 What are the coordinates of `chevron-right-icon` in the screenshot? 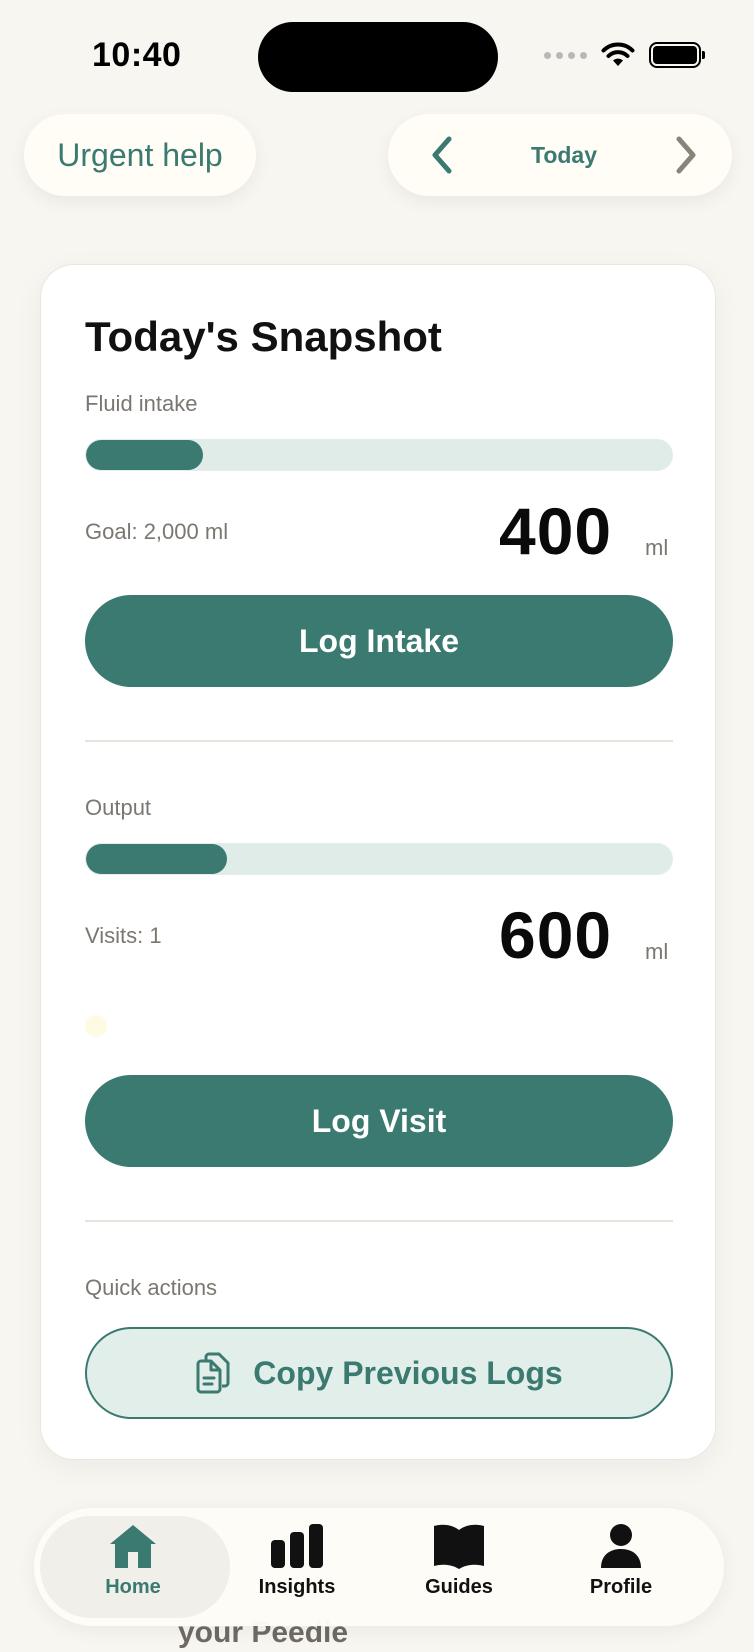 It's located at (686, 155).